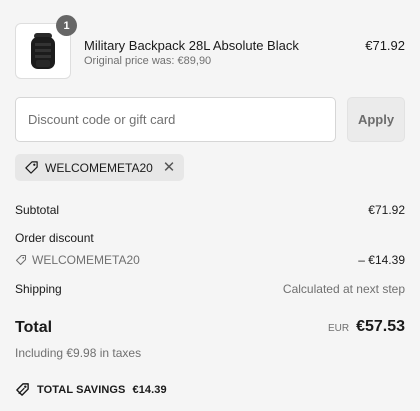 The width and height of the screenshot is (420, 411). Describe the element at coordinates (34, 327) in the screenshot. I see `total-label: Total` at that location.